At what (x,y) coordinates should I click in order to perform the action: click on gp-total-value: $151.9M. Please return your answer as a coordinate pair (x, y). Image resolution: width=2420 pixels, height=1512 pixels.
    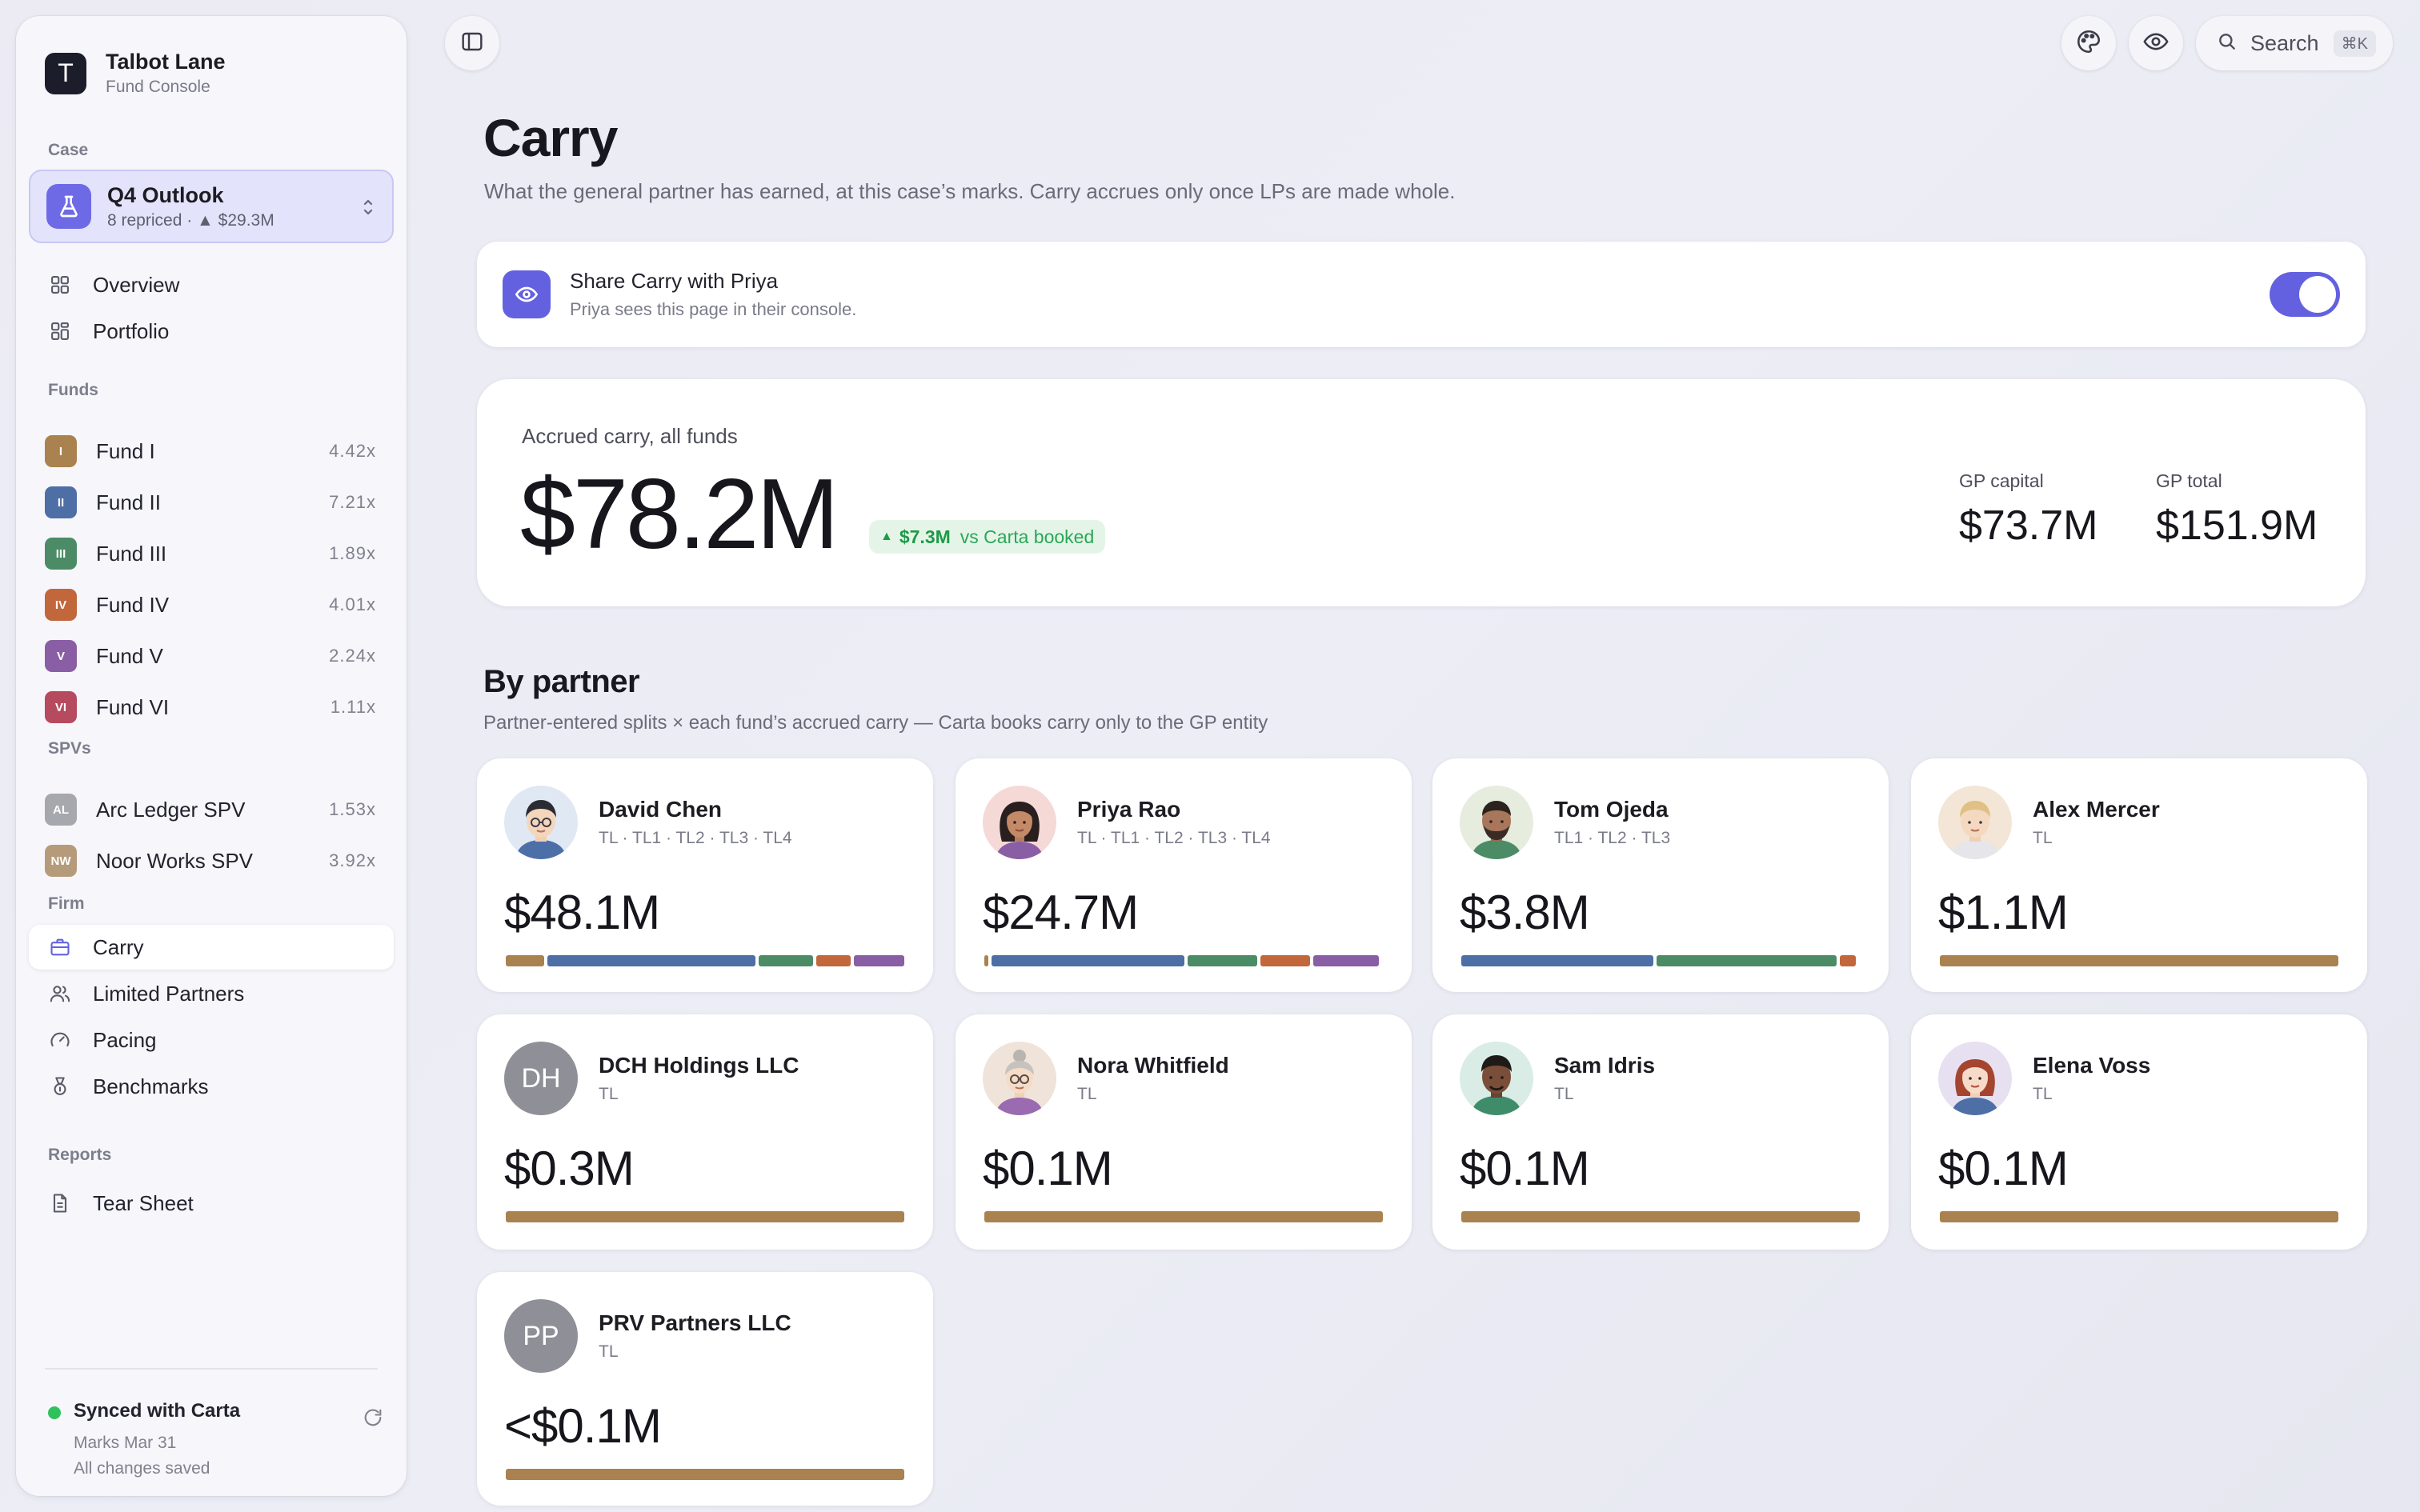
    Looking at the image, I should click on (2237, 525).